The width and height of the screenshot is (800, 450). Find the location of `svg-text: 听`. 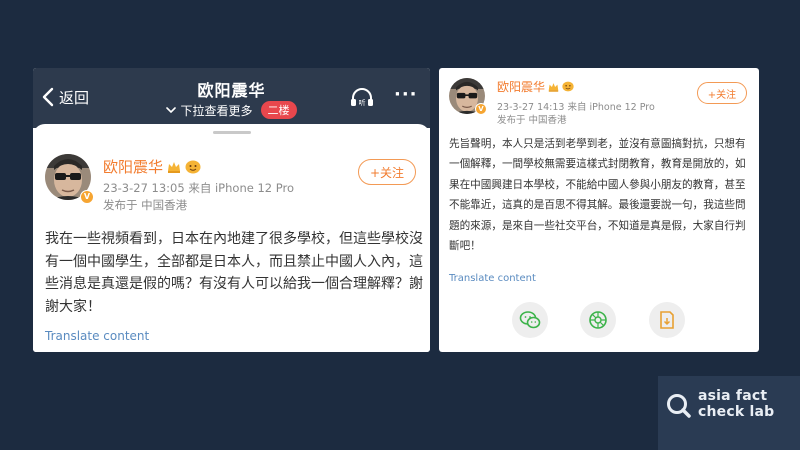

svg-text: 听 is located at coordinates (362, 102).